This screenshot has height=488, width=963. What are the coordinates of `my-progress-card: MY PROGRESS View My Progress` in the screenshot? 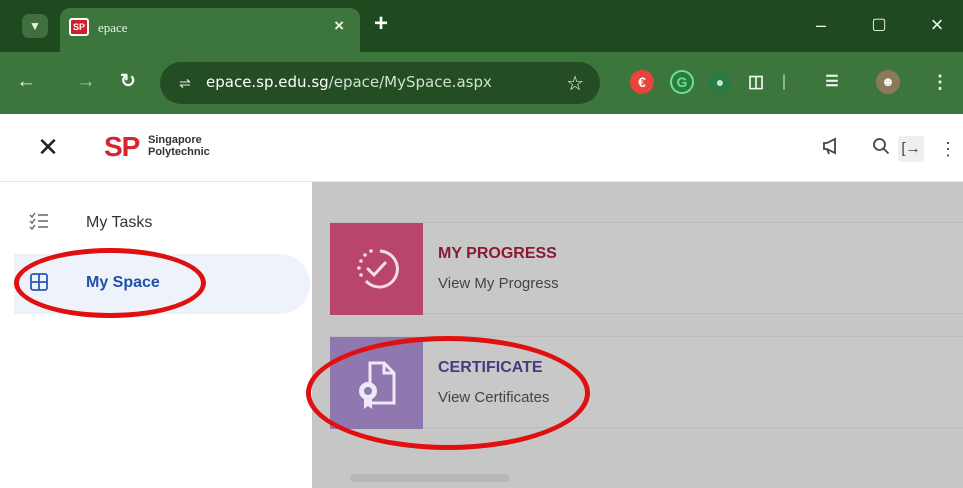 It's located at (646, 268).